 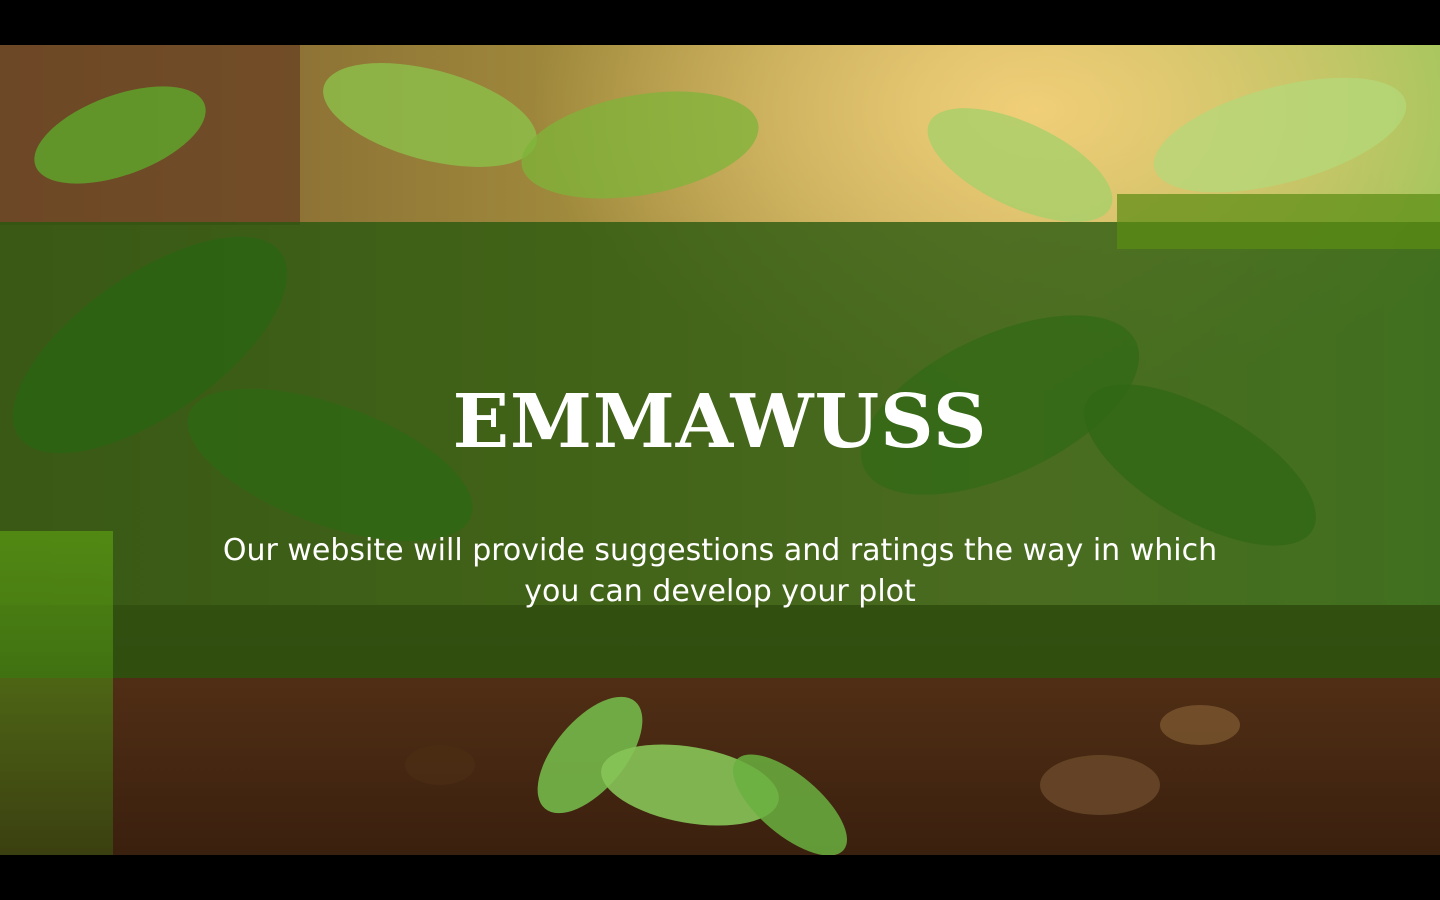 I want to click on accent-bar-top-right, so click(x=1278, y=221).